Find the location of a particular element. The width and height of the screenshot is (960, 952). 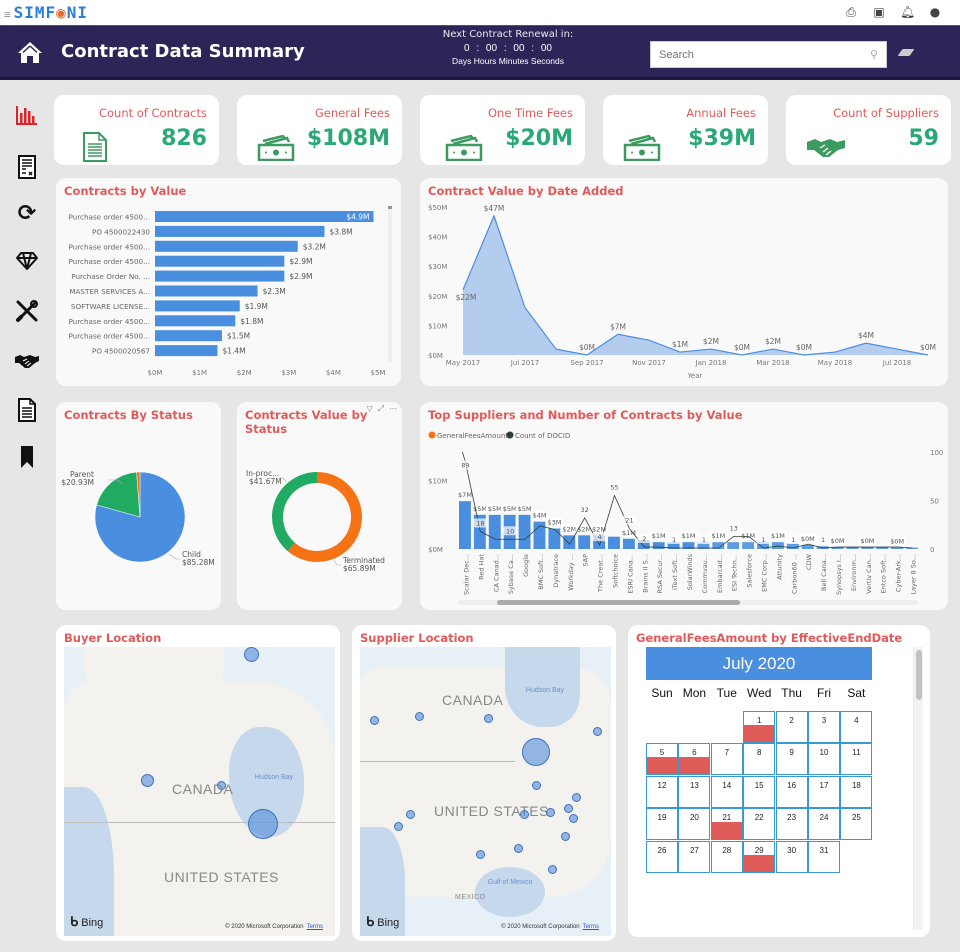

sidebar-item-dashboard is located at coordinates (27, 115).